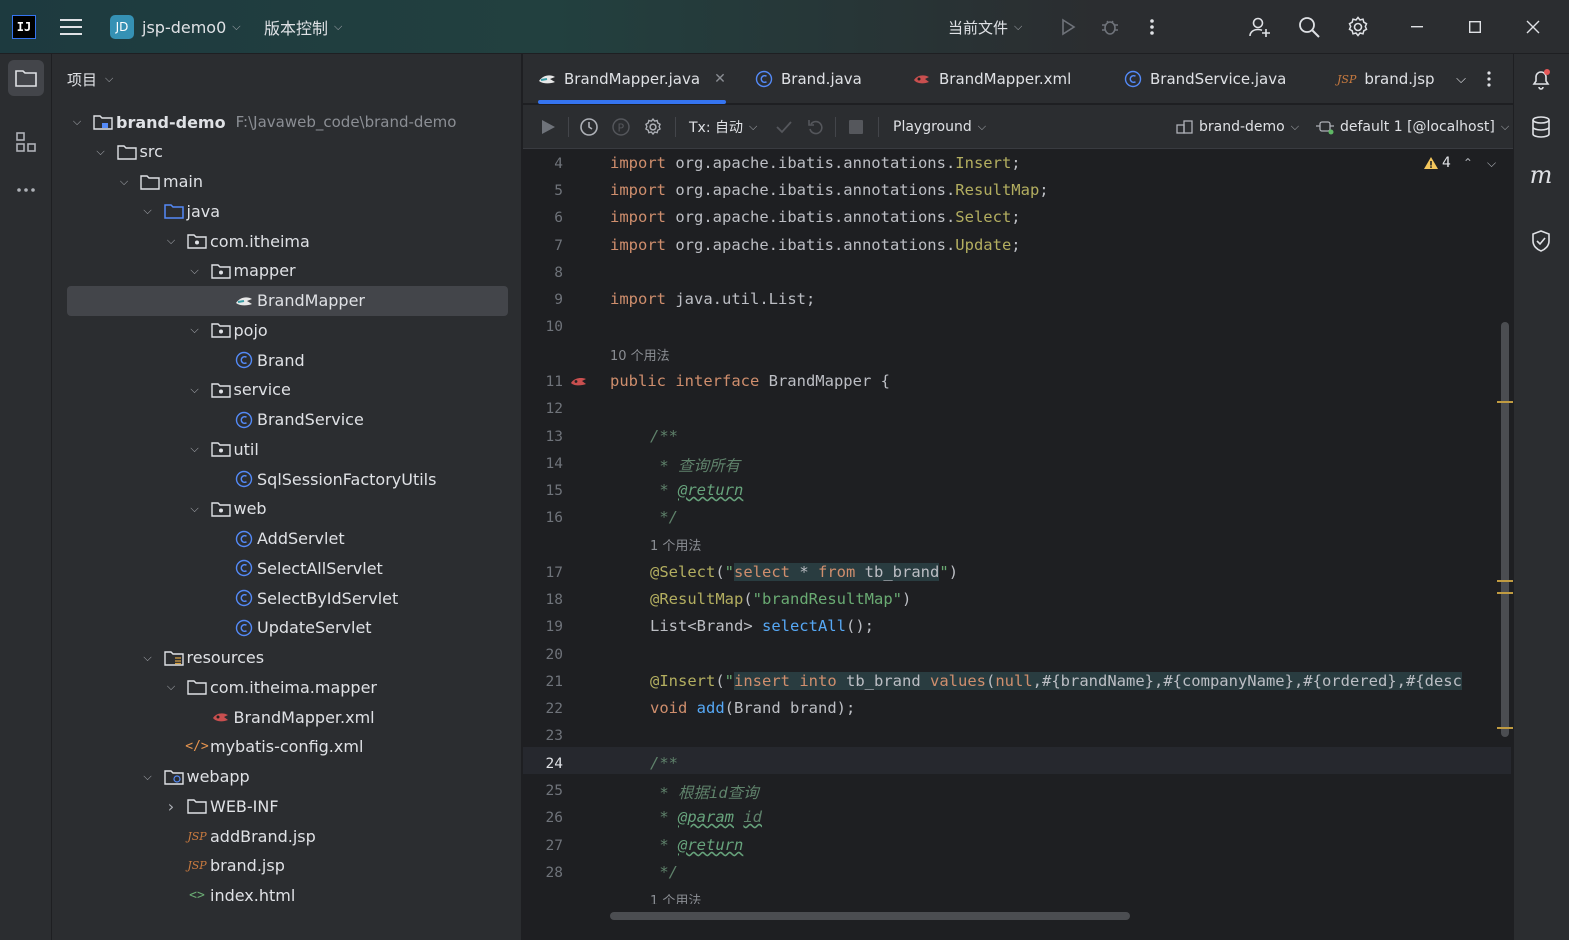  I want to click on line-number: 16, so click(543, 518).